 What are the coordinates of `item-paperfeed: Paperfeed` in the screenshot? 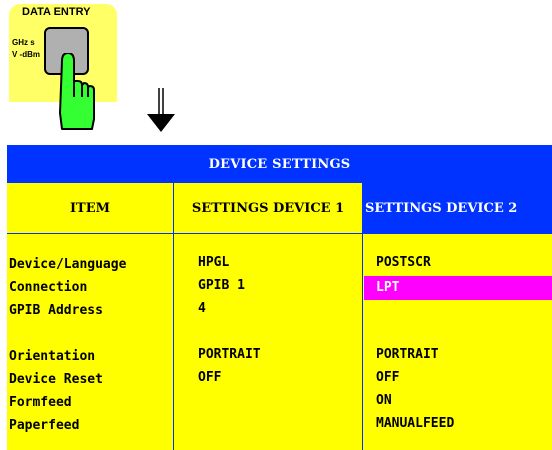 It's located at (44, 425).